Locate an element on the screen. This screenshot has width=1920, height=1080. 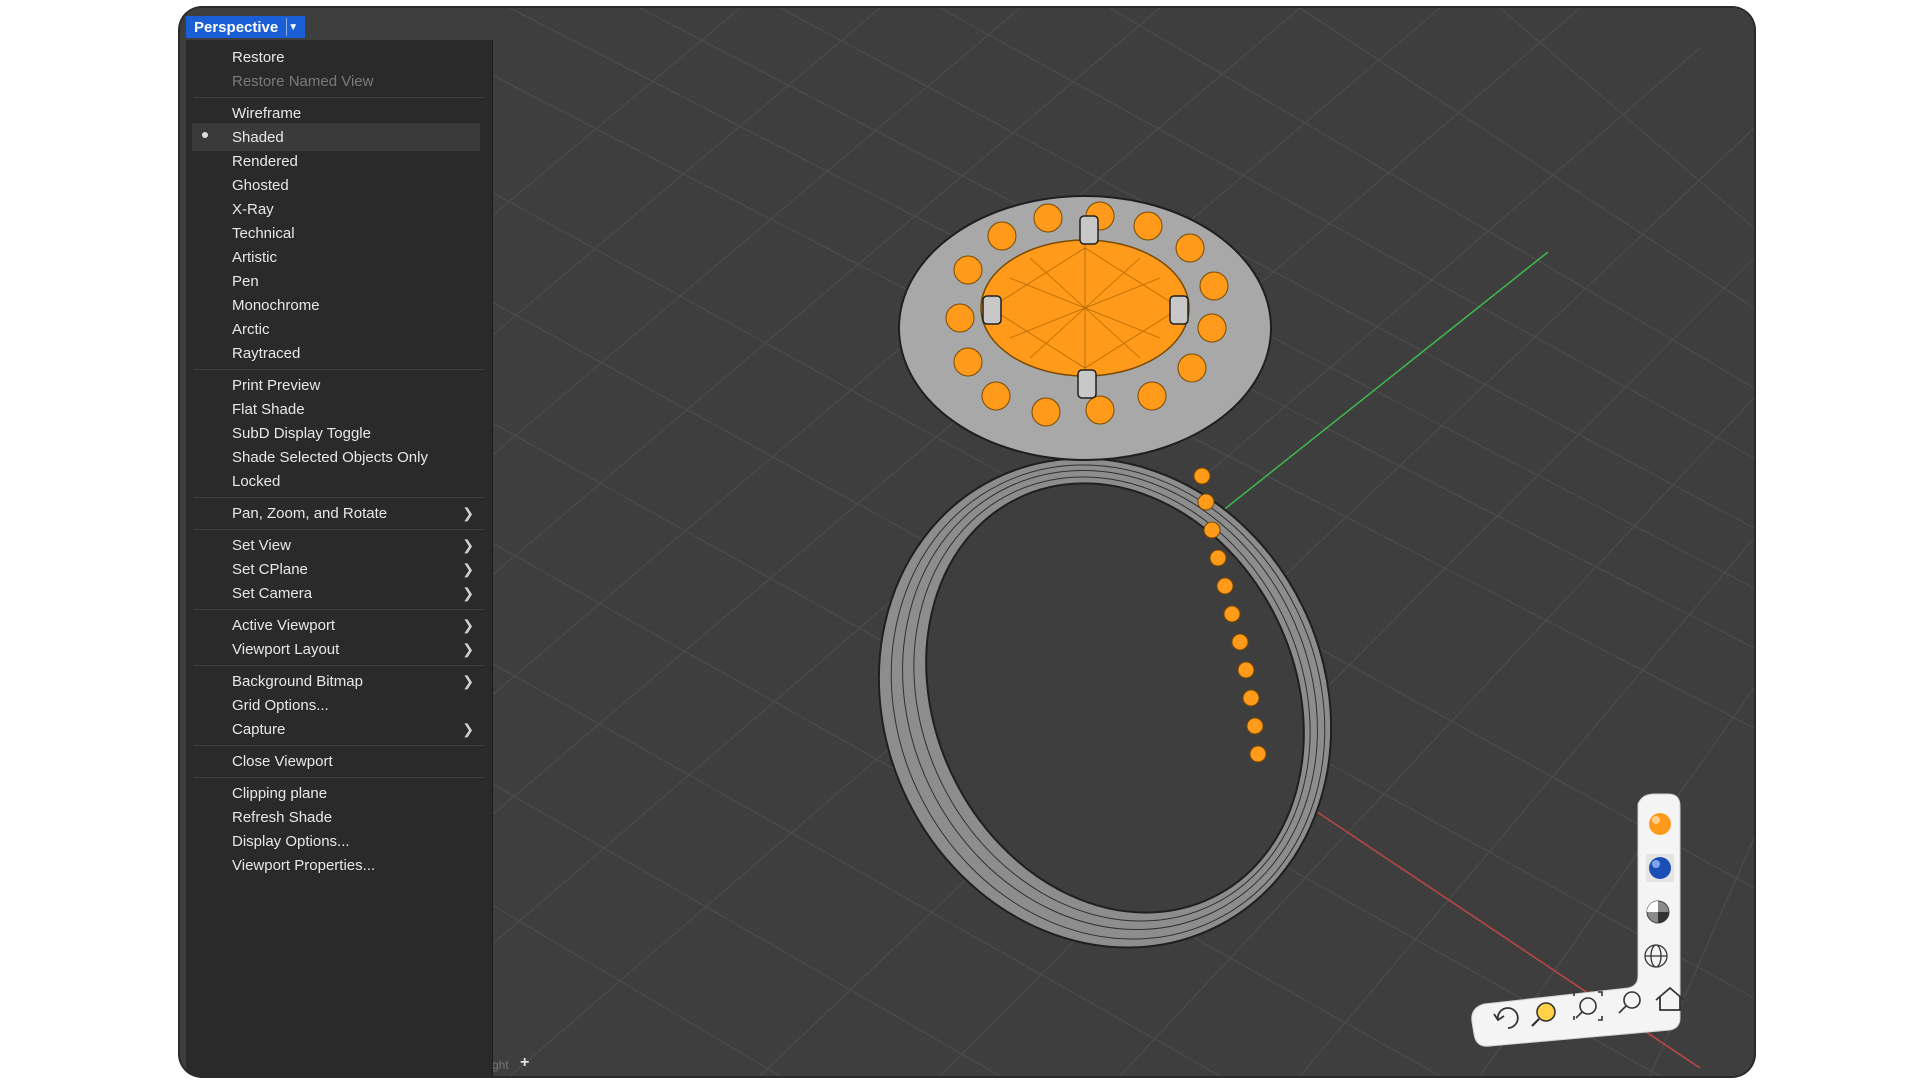
menu-item-pan-zoom-rotate: Pan, Zoom, and Rotate ❯ is located at coordinates (336, 513).